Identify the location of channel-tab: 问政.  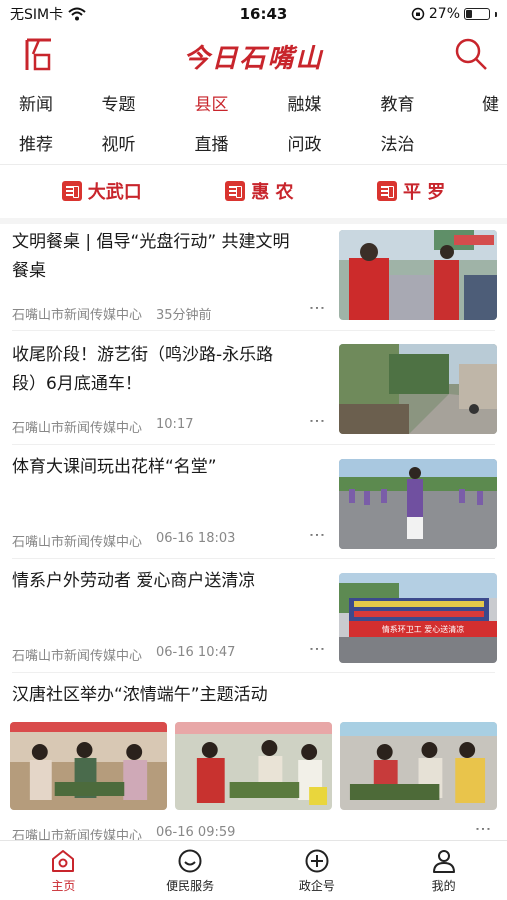
(304, 142).